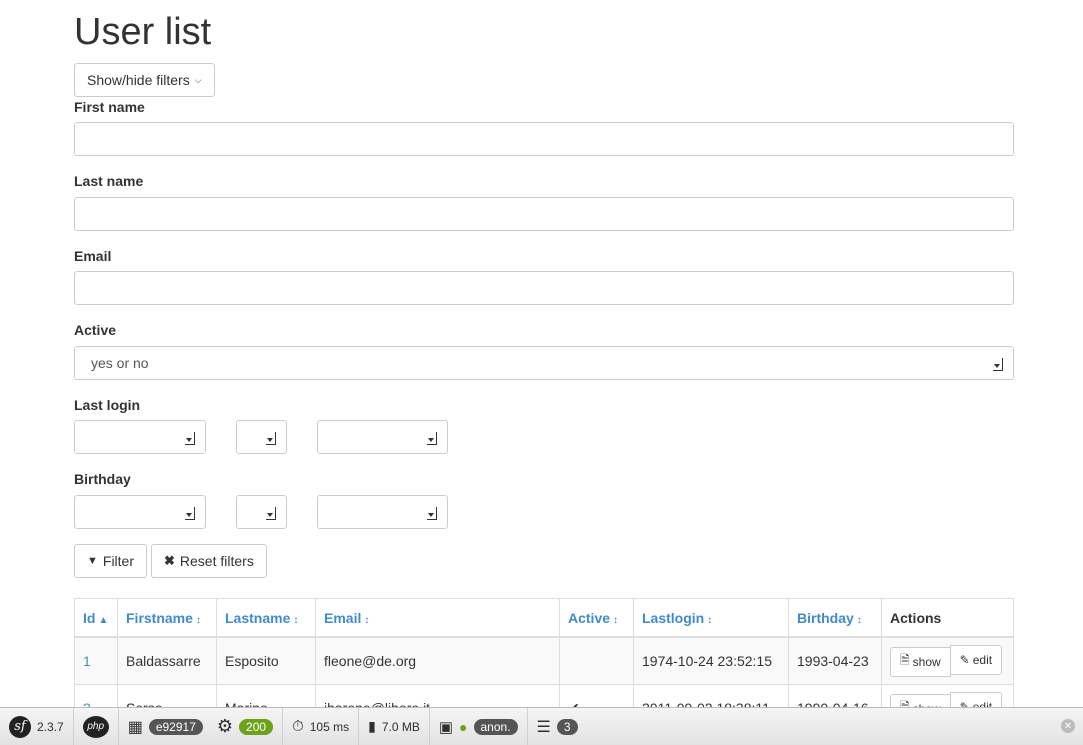 The width and height of the screenshot is (1083, 745). What do you see at coordinates (140, 512) in the screenshot?
I see `birthday-year-select` at bounding box center [140, 512].